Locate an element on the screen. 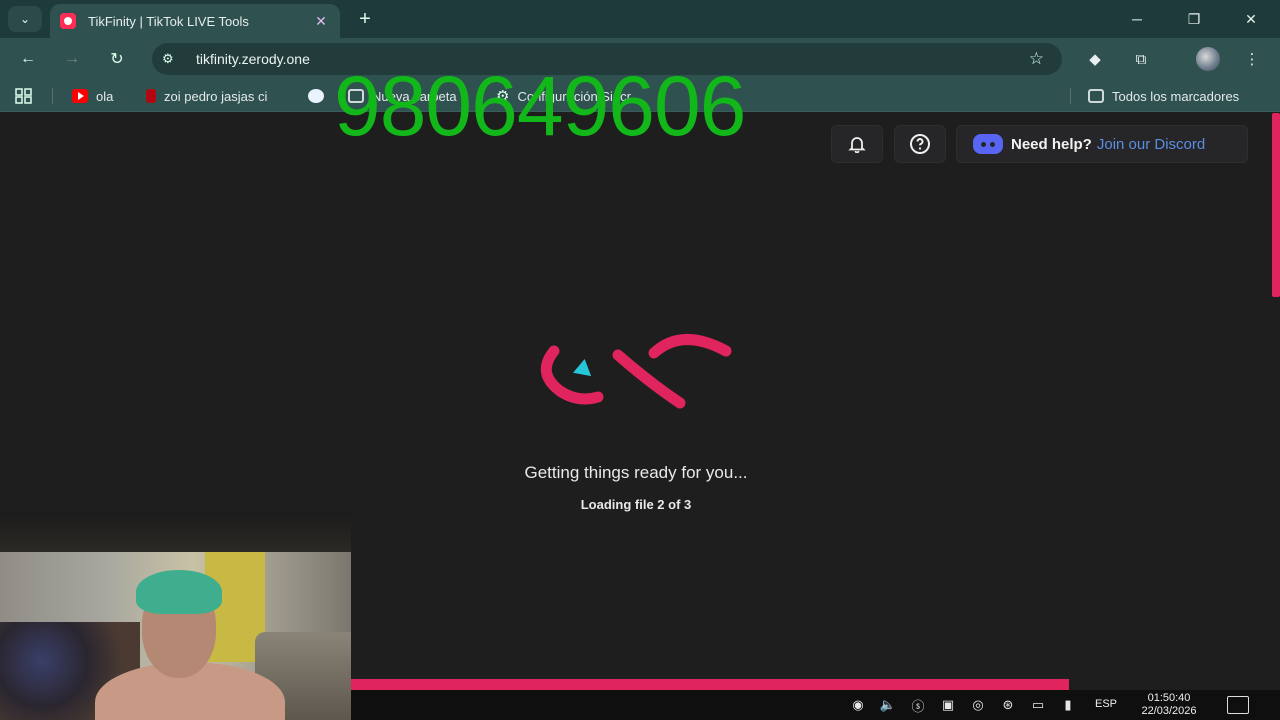  clock-date: 22/03/2026 is located at coordinates (1169, 711).